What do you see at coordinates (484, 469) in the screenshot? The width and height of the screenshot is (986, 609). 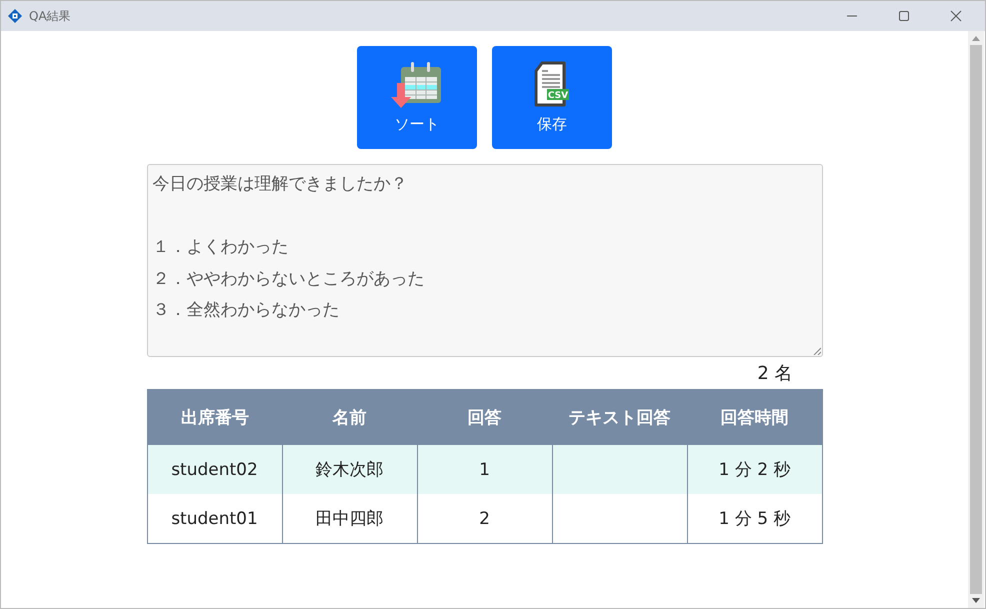 I see `table-cell: 1` at bounding box center [484, 469].